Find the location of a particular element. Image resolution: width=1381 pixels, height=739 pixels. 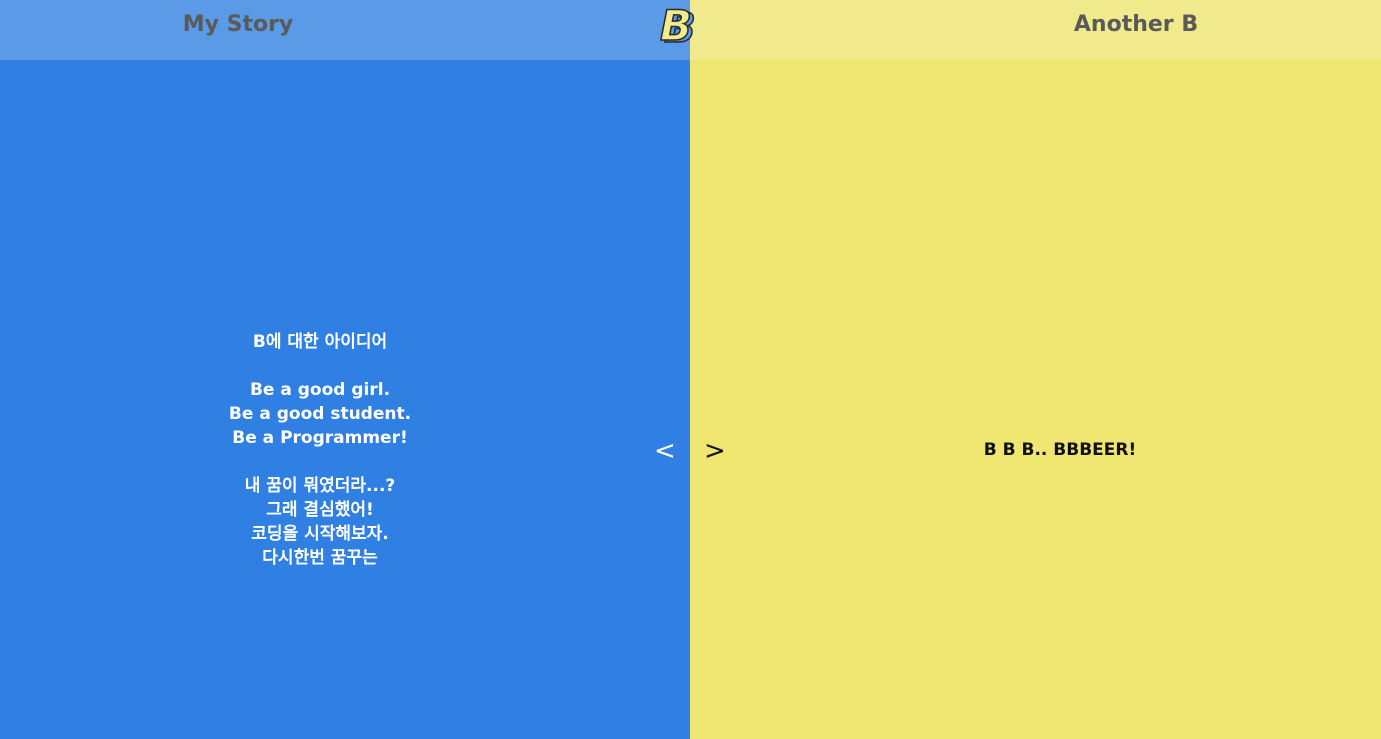

nav-another-b-link: Another B is located at coordinates (1135, 24).